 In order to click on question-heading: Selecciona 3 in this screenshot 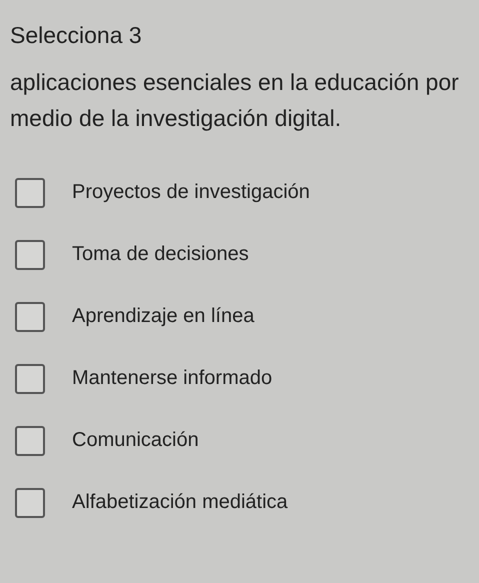, I will do `click(76, 35)`.